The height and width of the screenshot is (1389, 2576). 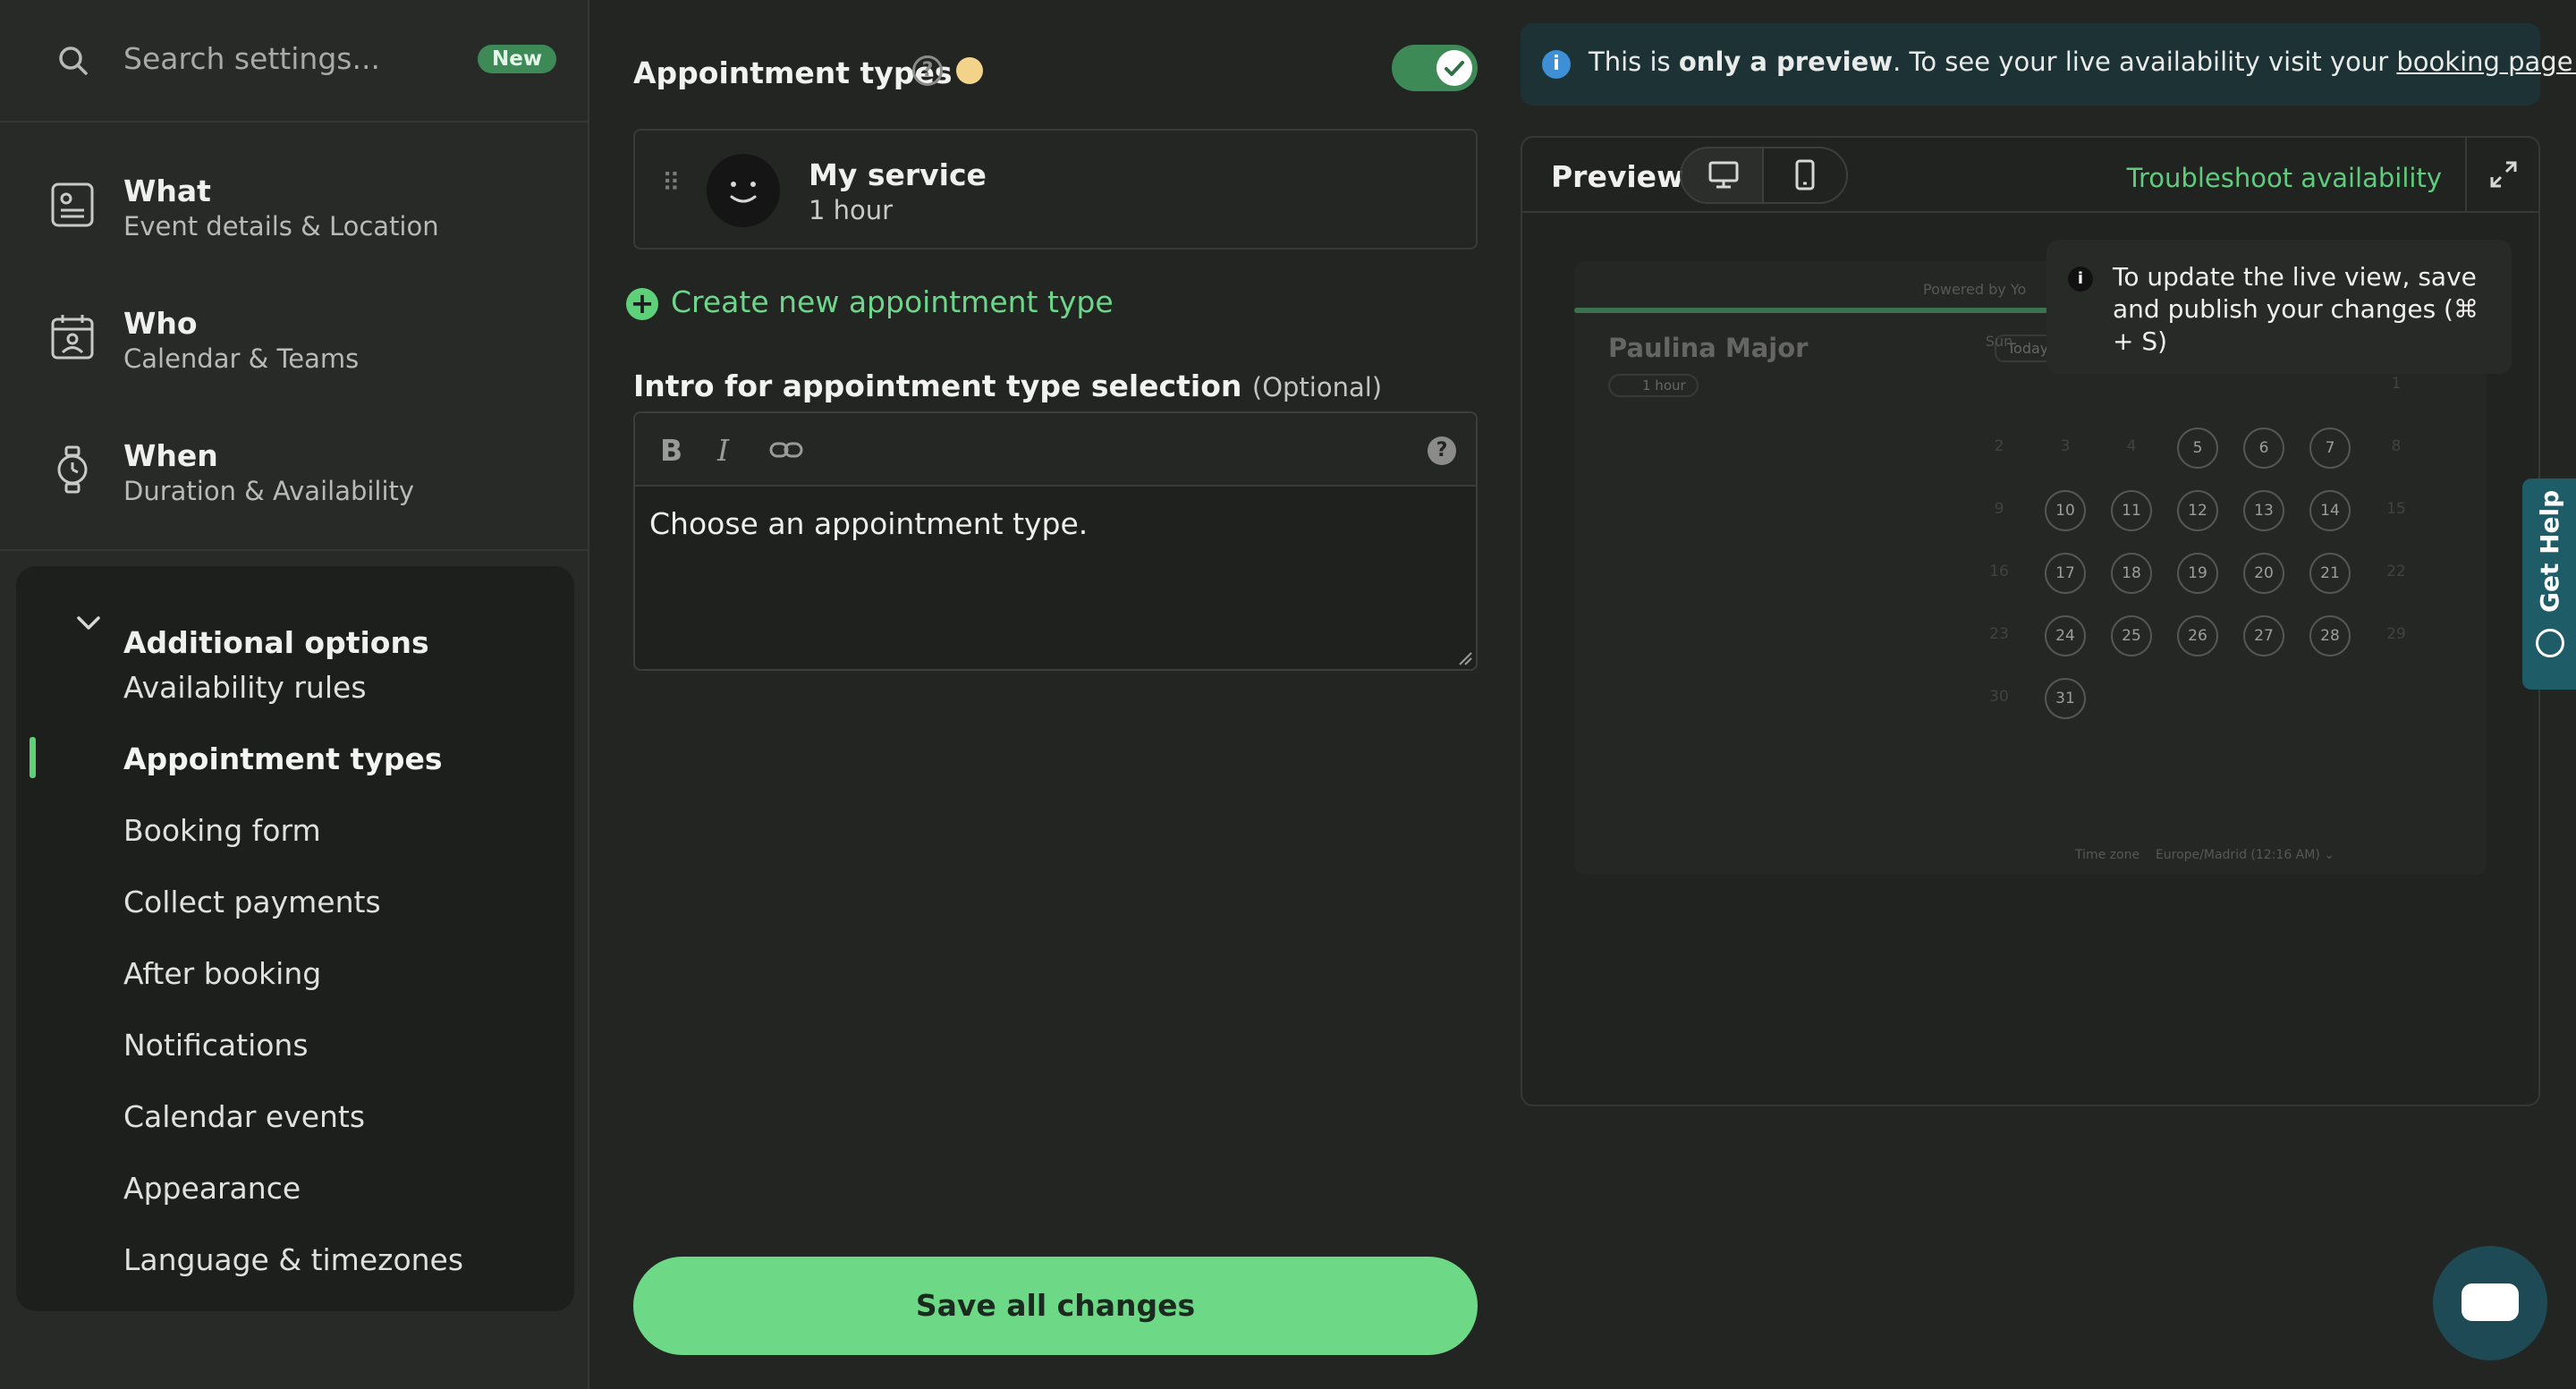 I want to click on mobile-view-button, so click(x=1805, y=175).